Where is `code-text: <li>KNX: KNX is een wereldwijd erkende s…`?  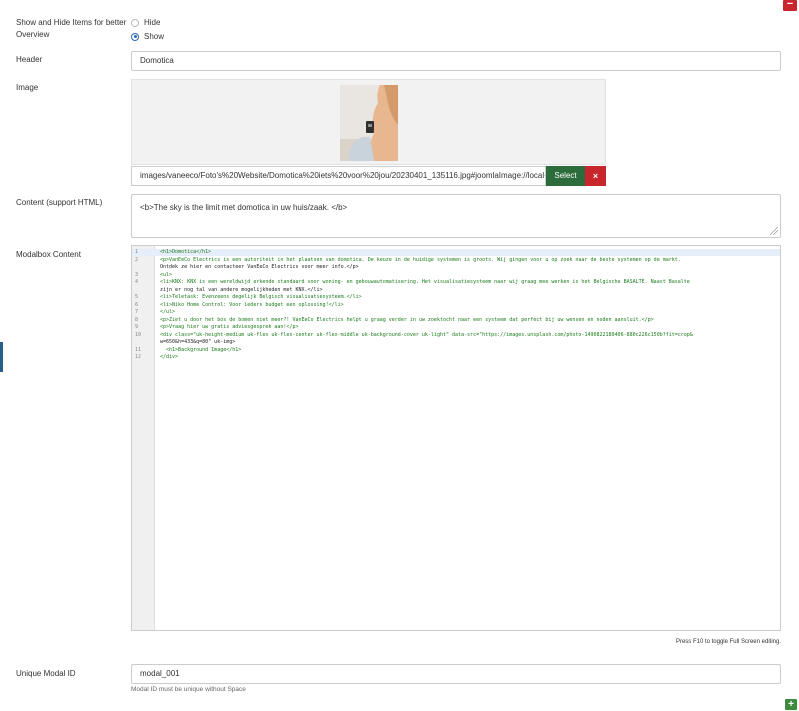 code-text: <li>KNX: KNX is een wereldwijd erkende s… is located at coordinates (425, 282).